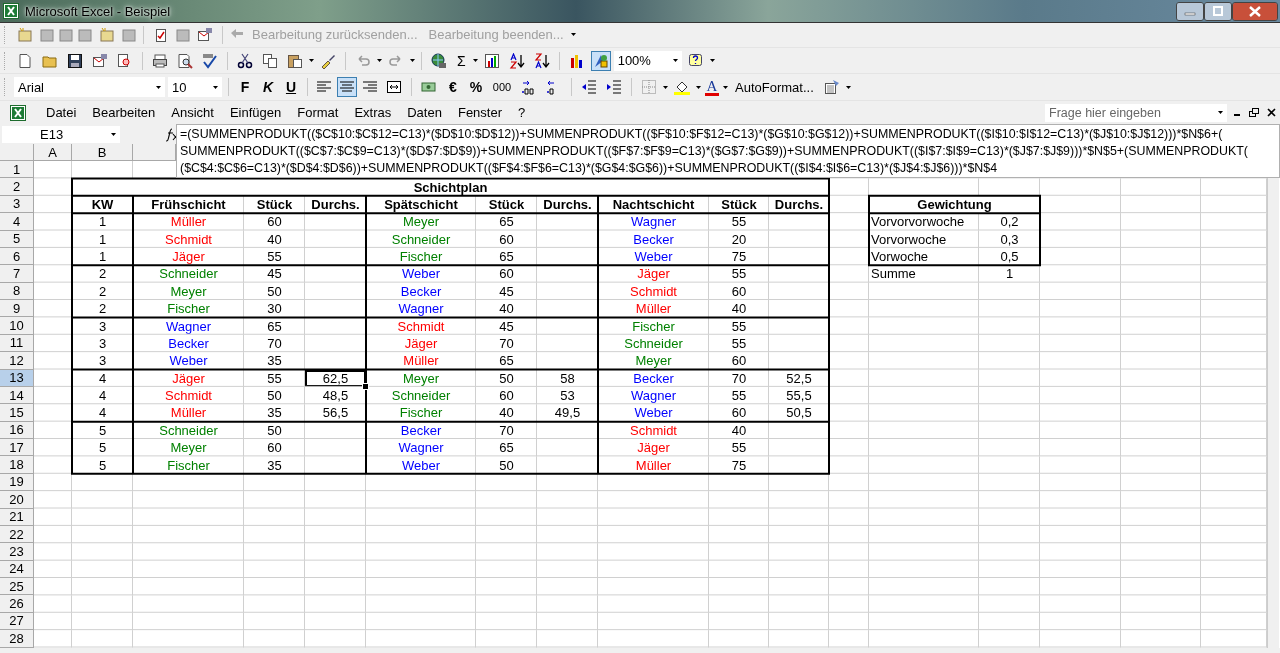 Image resolution: width=1280 pixels, height=653 pixels. I want to click on underline-button: U, so click(291, 87).